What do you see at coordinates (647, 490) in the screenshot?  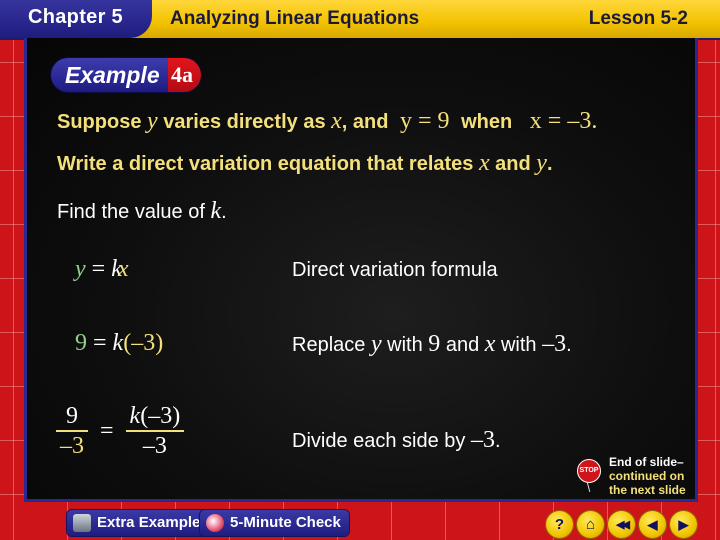 I see `next-slide-line: the next slide` at bounding box center [647, 490].